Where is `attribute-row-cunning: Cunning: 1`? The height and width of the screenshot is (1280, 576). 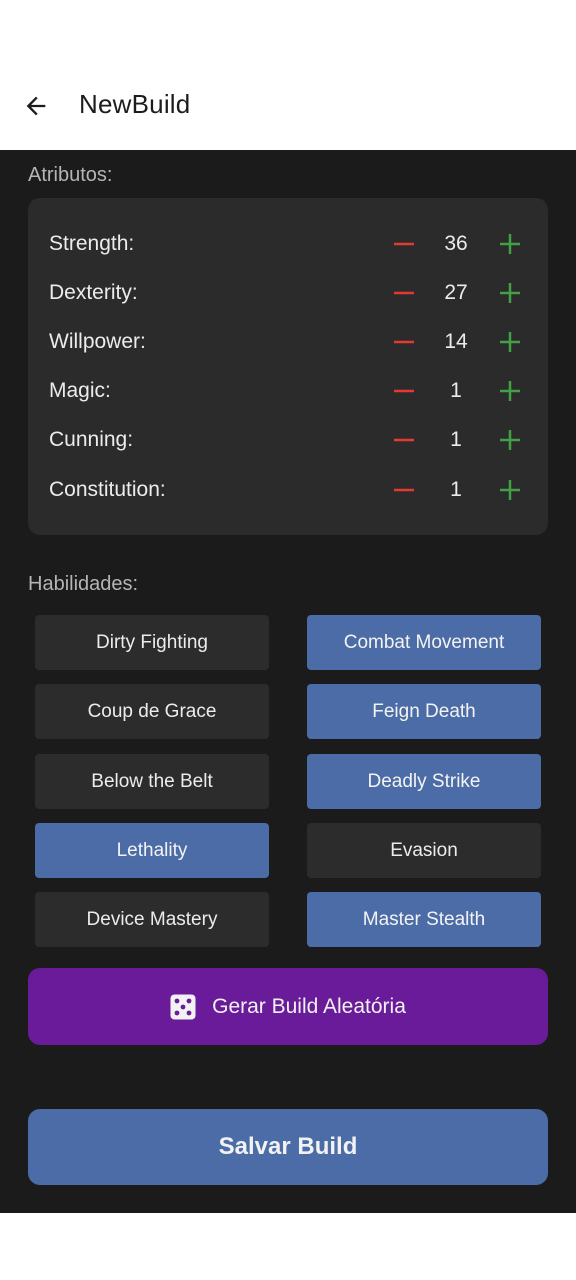
attribute-row-cunning: Cunning: 1 is located at coordinates (288, 440).